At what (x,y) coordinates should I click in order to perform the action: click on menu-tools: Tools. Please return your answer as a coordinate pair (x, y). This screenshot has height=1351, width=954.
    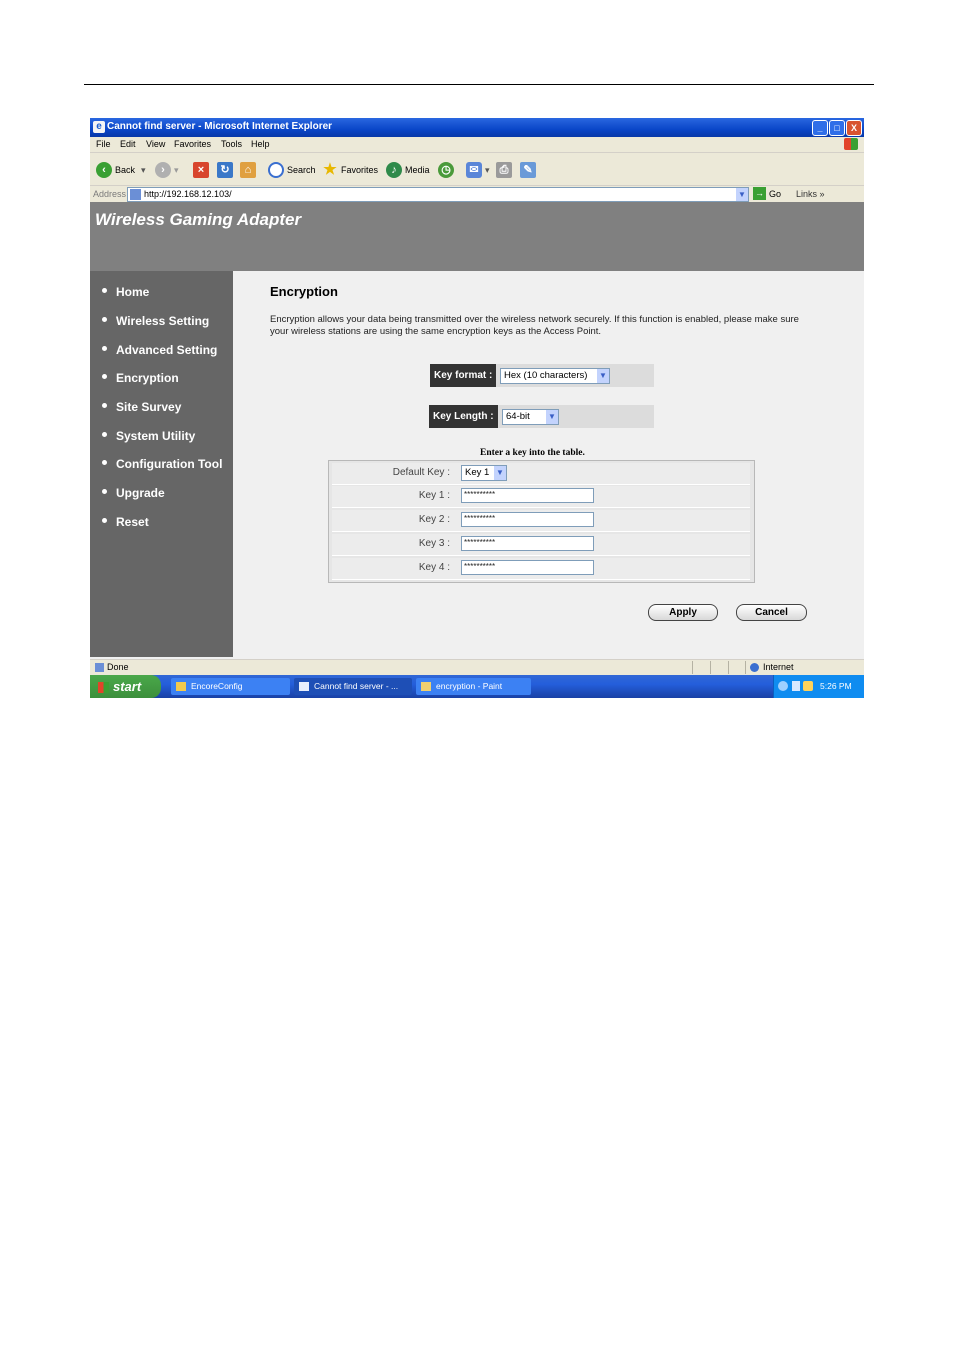
    Looking at the image, I should click on (231, 144).